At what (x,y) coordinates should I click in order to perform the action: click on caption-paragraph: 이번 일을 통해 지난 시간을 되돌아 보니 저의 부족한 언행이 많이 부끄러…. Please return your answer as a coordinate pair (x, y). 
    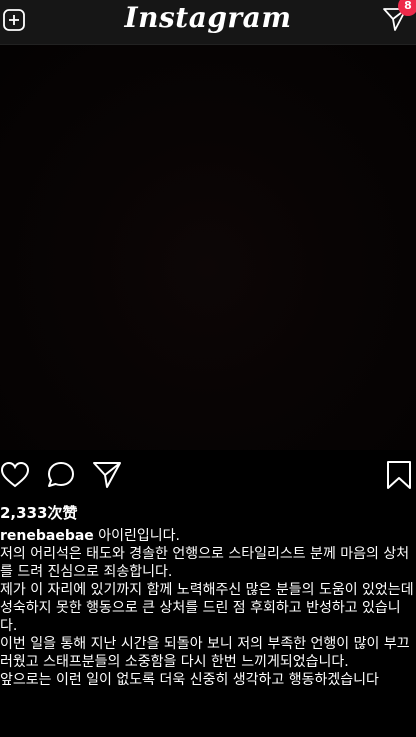
    Looking at the image, I should click on (205, 653).